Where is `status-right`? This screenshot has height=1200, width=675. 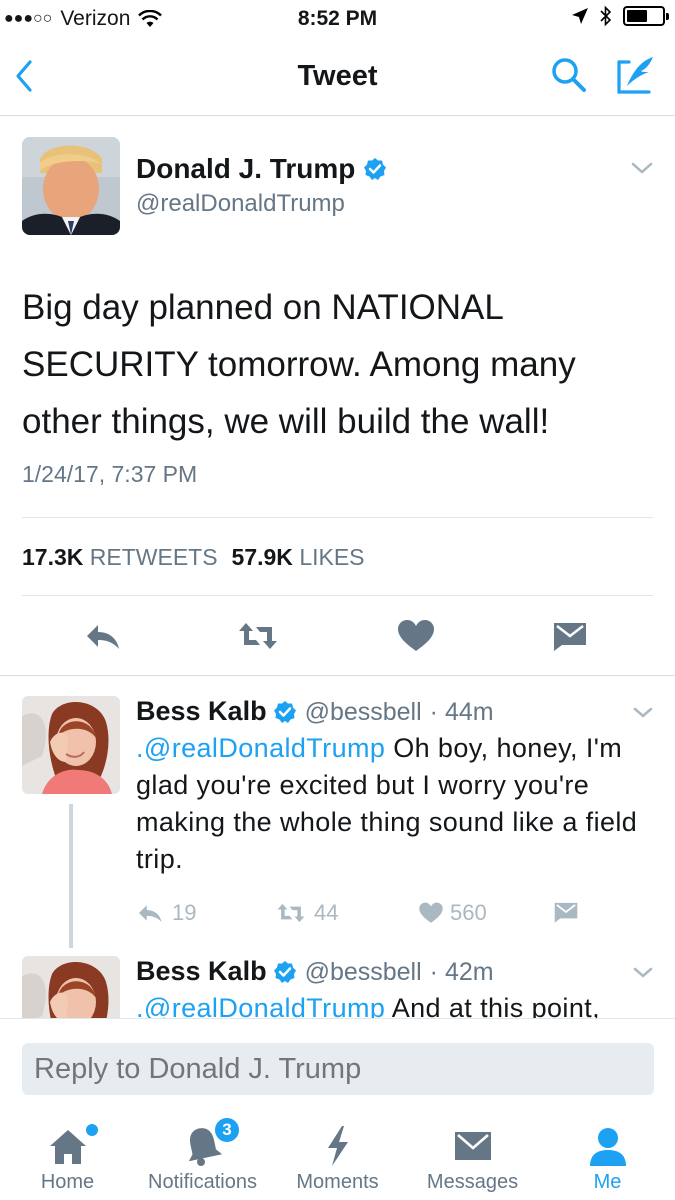
status-right is located at coordinates (620, 16).